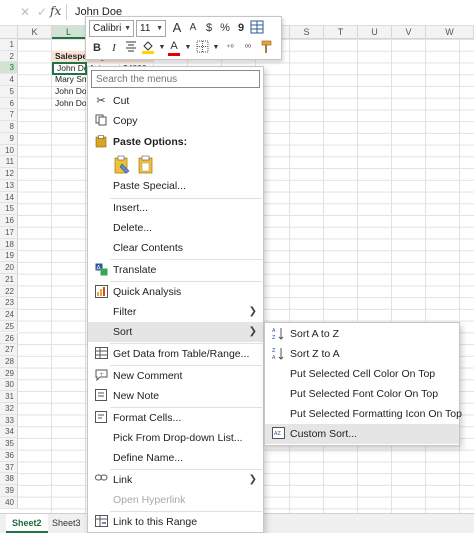 This screenshot has height=533, width=474. What do you see at coordinates (248, 48) in the screenshot?
I see `decrease-decimal-icon: ⁰⁰` at bounding box center [248, 48].